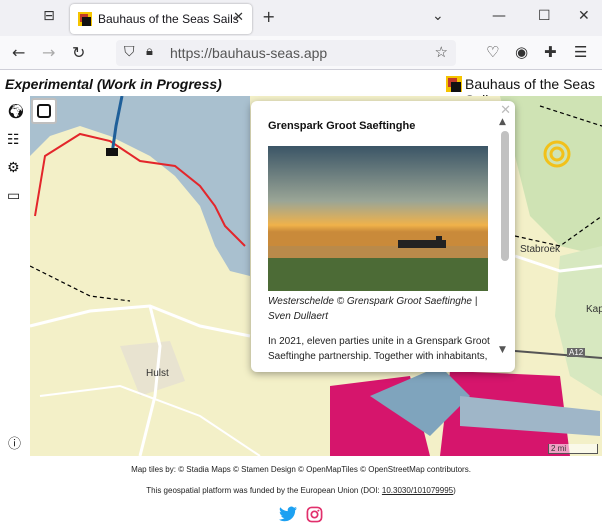 This screenshot has height=528, width=602. What do you see at coordinates (13, 140) in the screenshot?
I see `sliders-icon: ☷` at bounding box center [13, 140].